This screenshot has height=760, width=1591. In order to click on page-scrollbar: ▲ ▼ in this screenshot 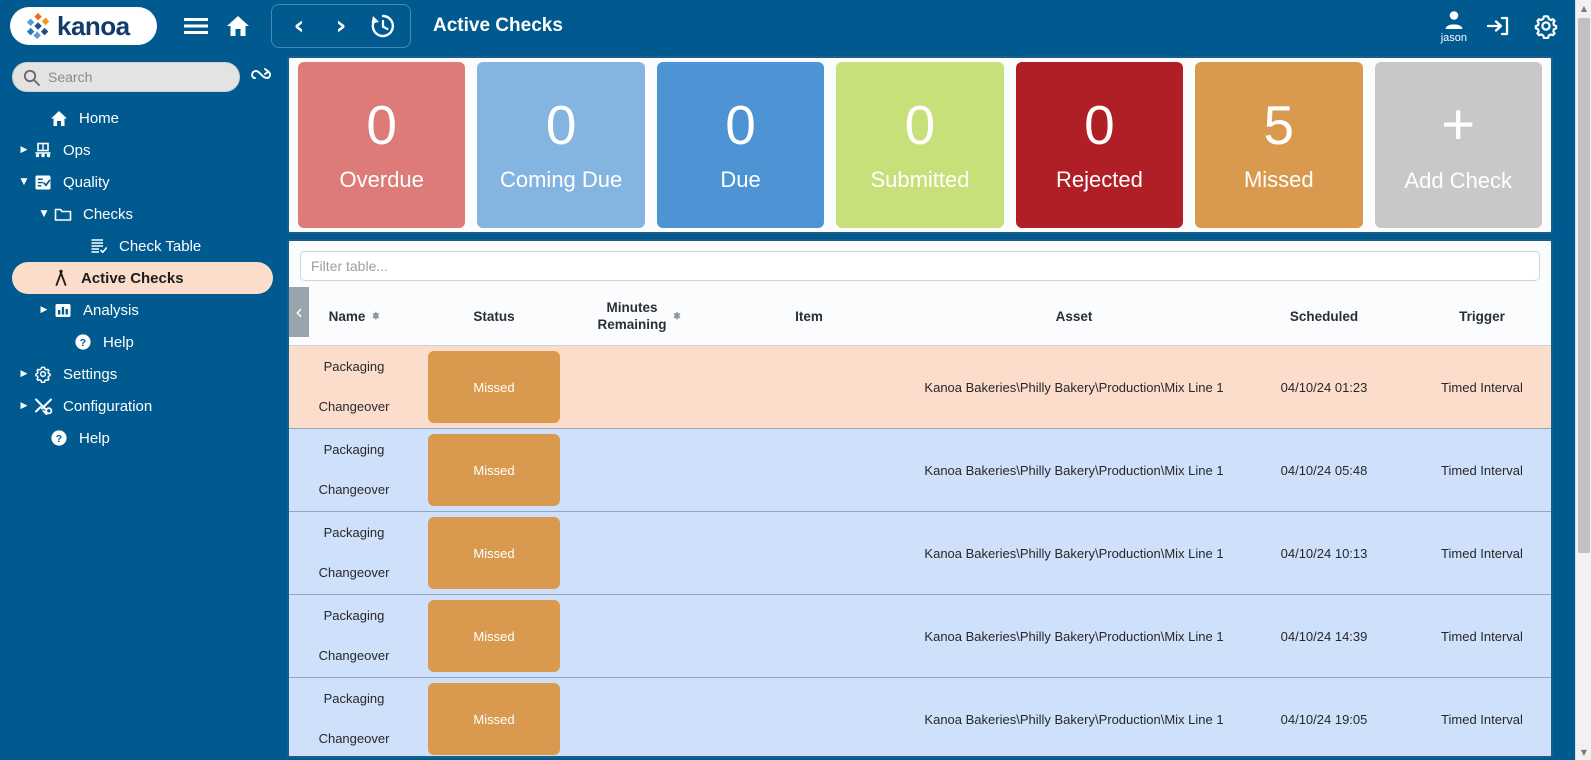, I will do `click(1583, 380)`.